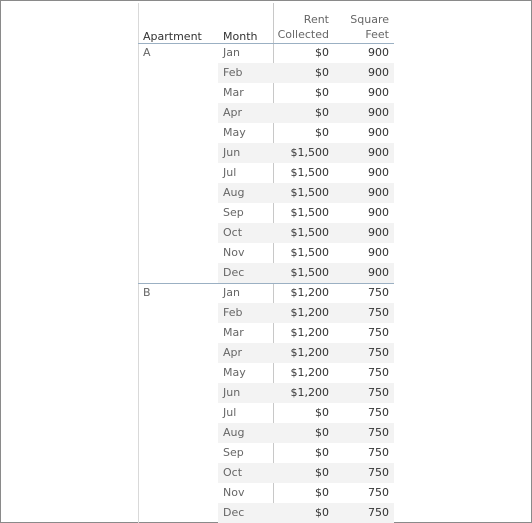  I want to click on table-row: May $1,200 750, so click(266, 373).